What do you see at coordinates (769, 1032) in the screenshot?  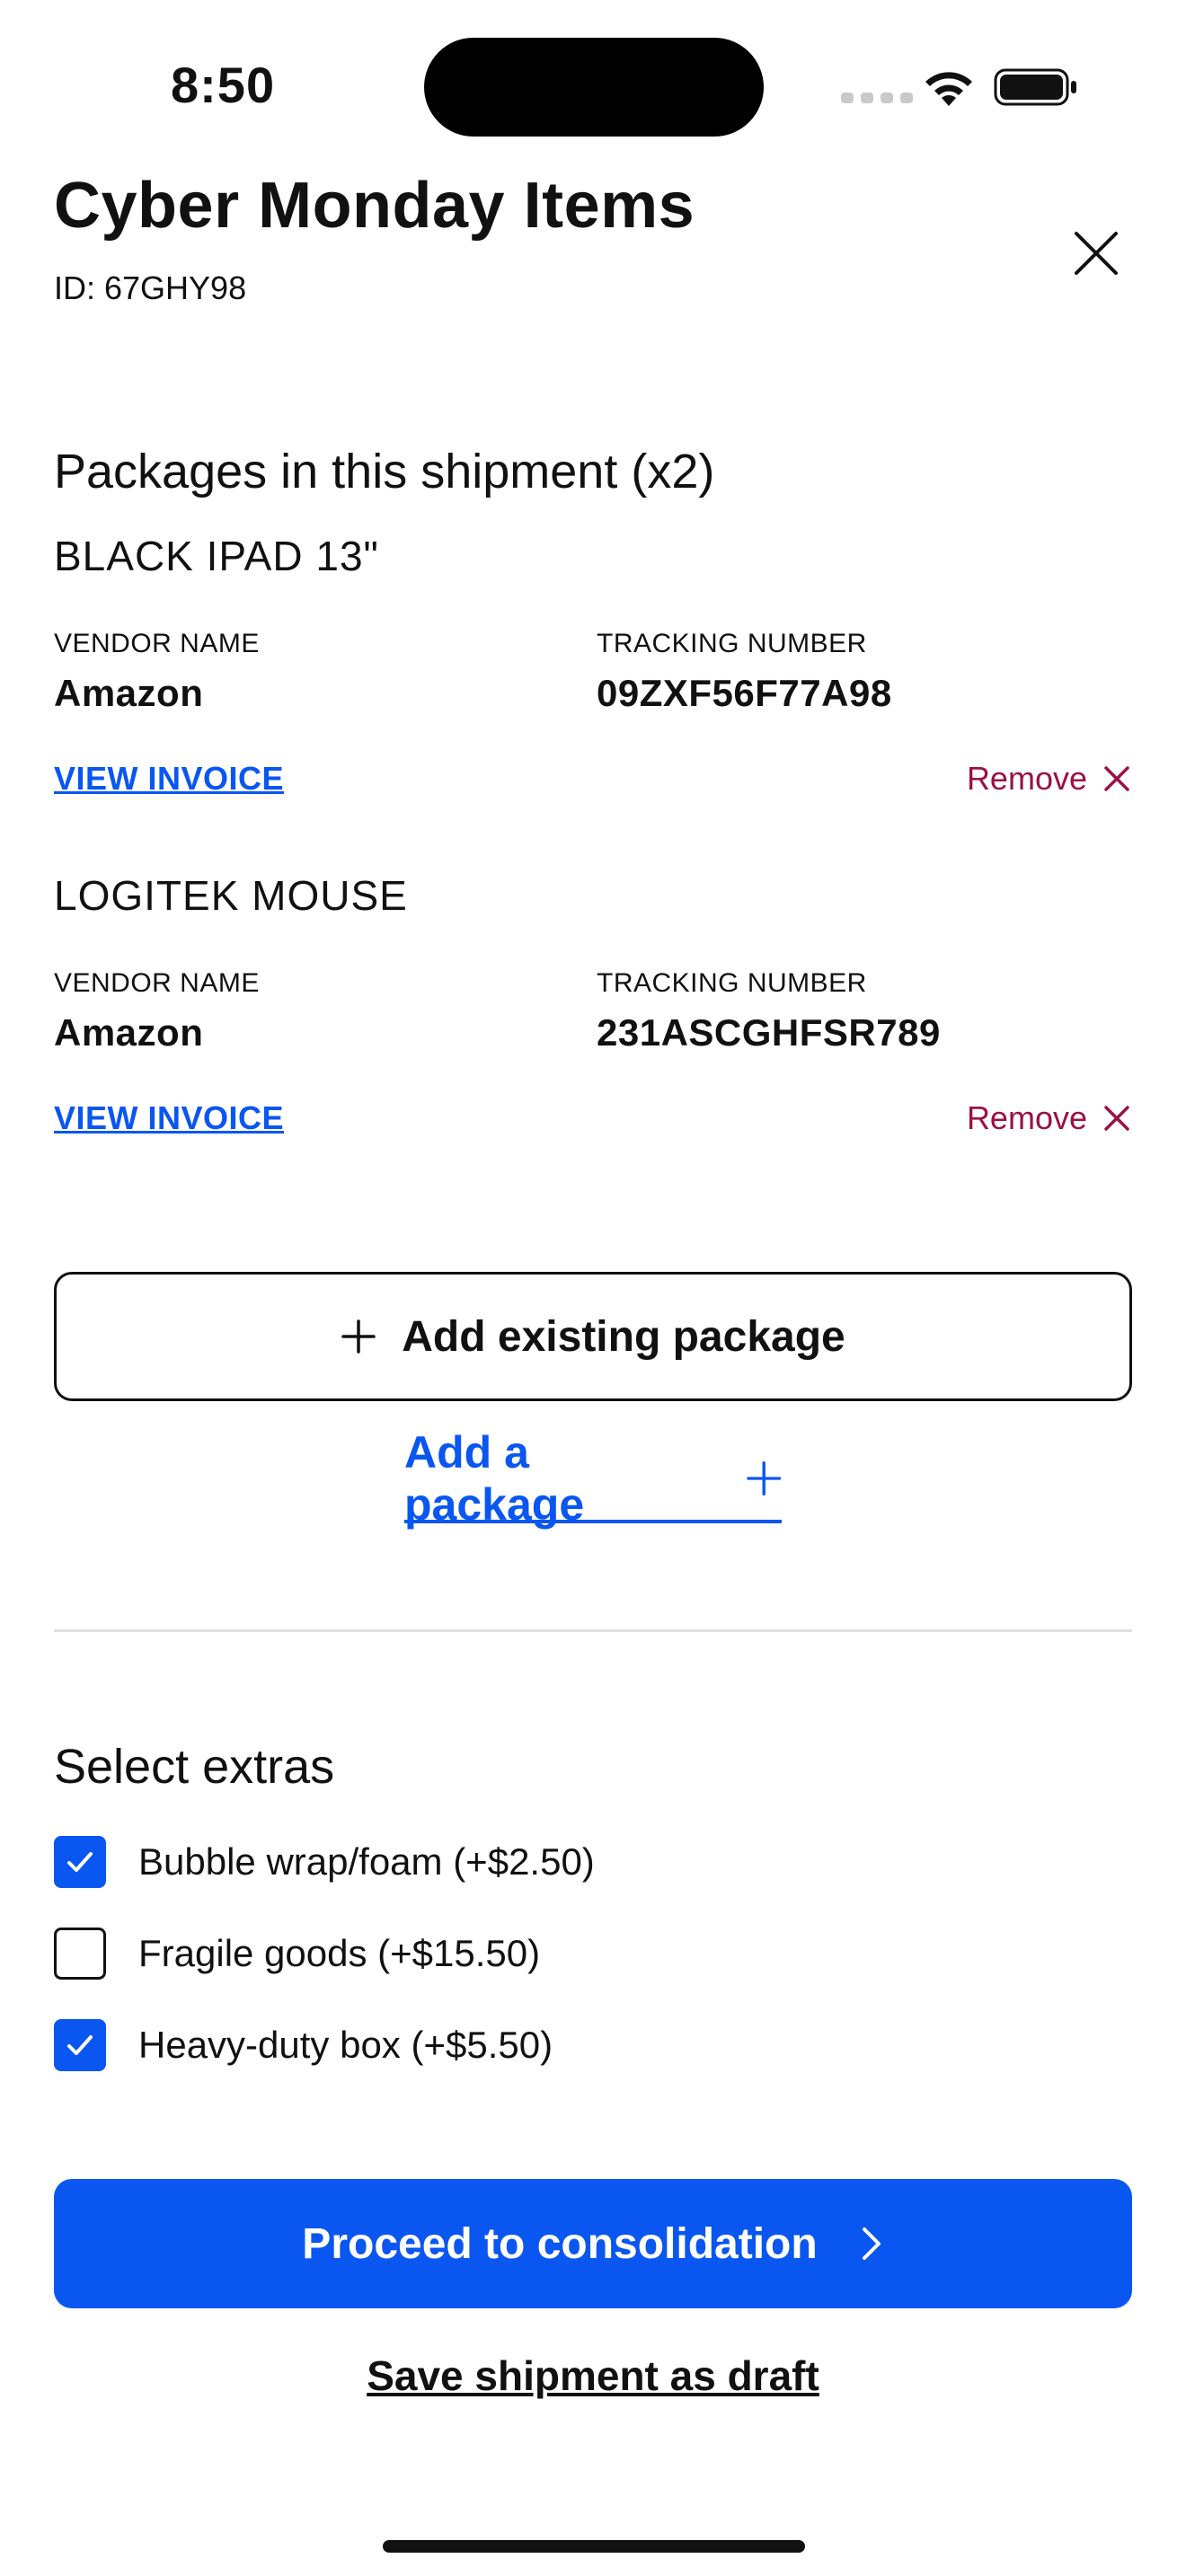 I see `tracking-number-value: 231ASCGHFSR789` at bounding box center [769, 1032].